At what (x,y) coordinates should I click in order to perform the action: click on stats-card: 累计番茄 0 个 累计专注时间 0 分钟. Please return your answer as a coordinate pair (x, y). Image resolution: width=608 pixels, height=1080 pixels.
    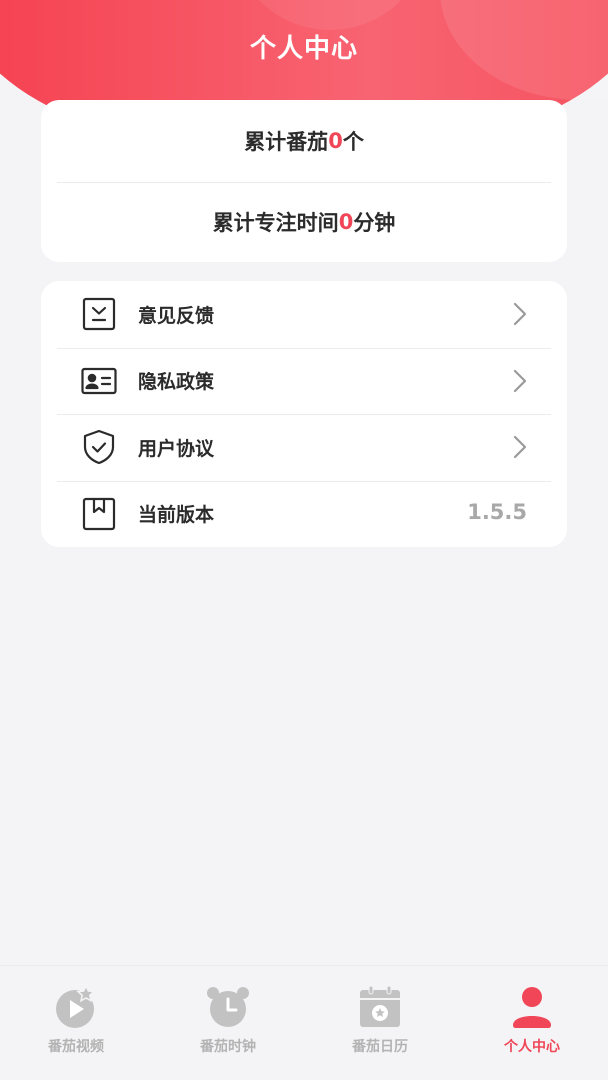
    Looking at the image, I should click on (304, 181).